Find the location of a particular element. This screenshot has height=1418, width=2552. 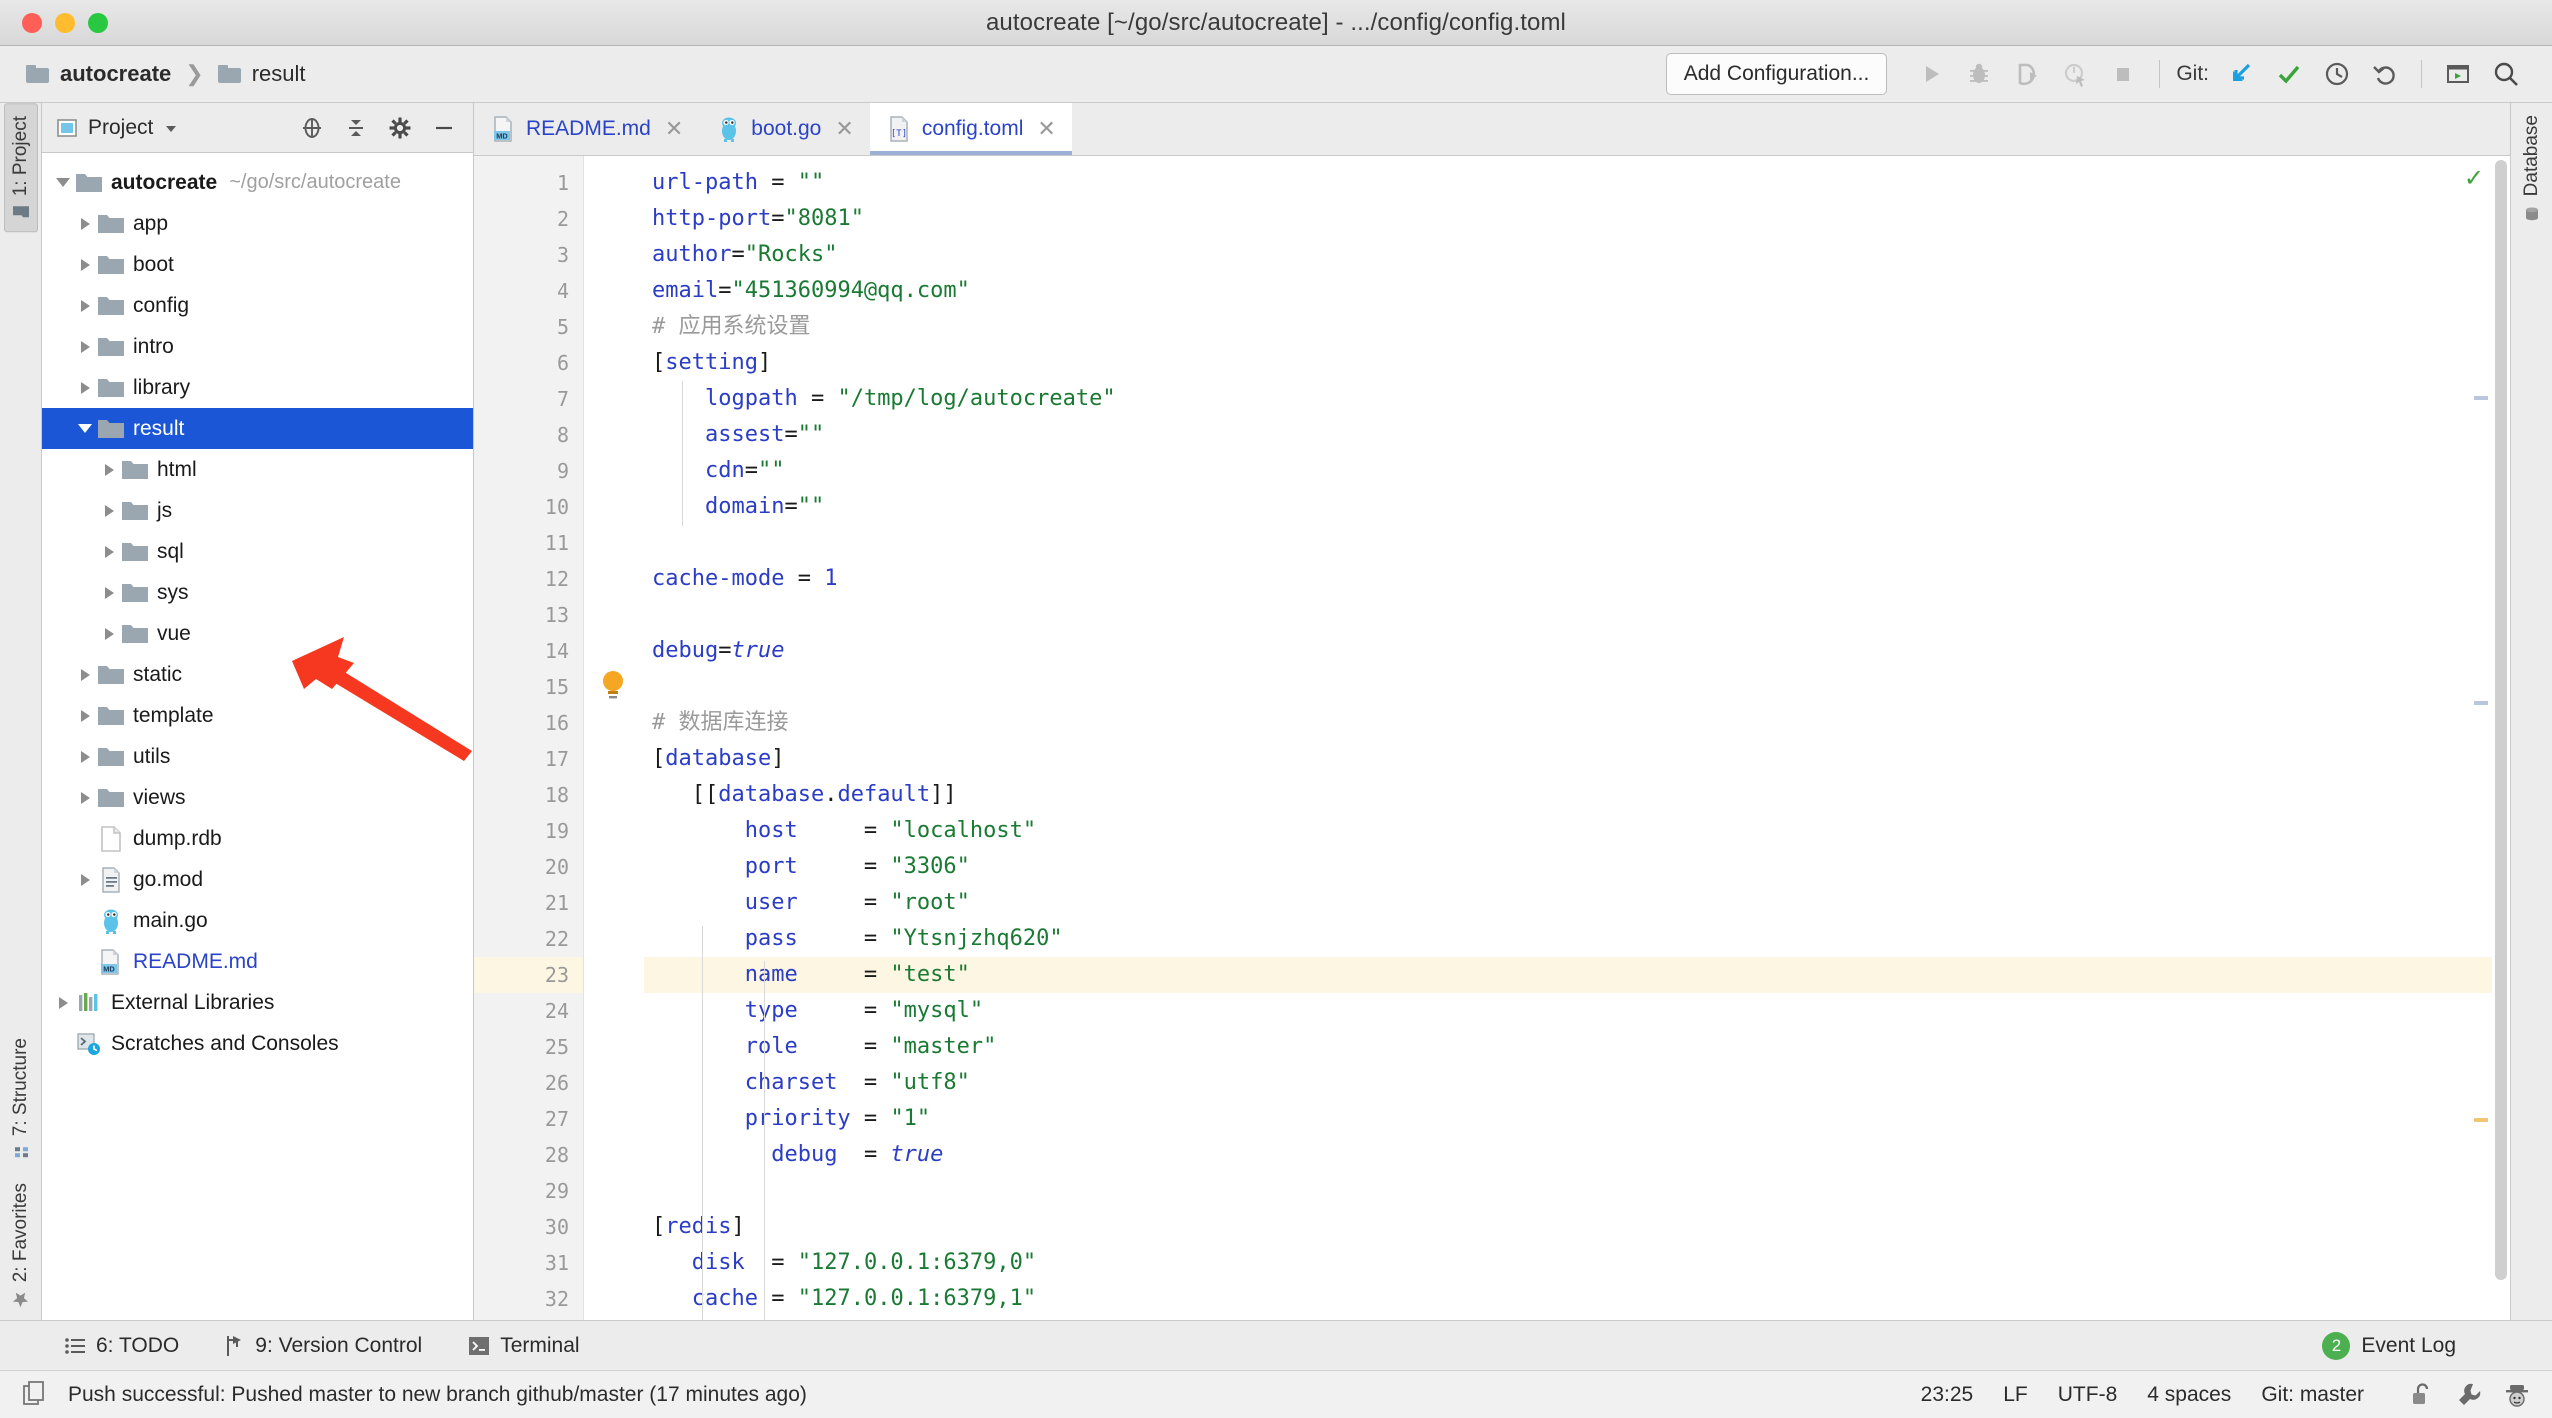

commit-icon is located at coordinates (2289, 74).